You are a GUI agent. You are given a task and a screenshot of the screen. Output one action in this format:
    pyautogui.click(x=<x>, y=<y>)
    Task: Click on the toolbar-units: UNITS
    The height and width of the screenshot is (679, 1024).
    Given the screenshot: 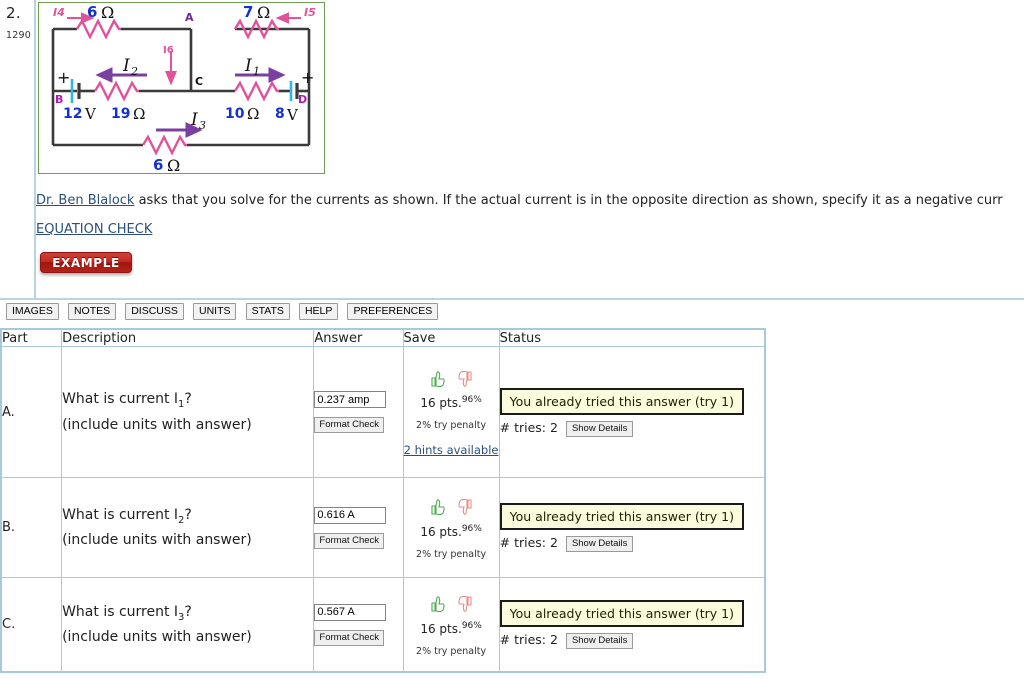 What is the action you would take?
    pyautogui.click(x=214, y=311)
    